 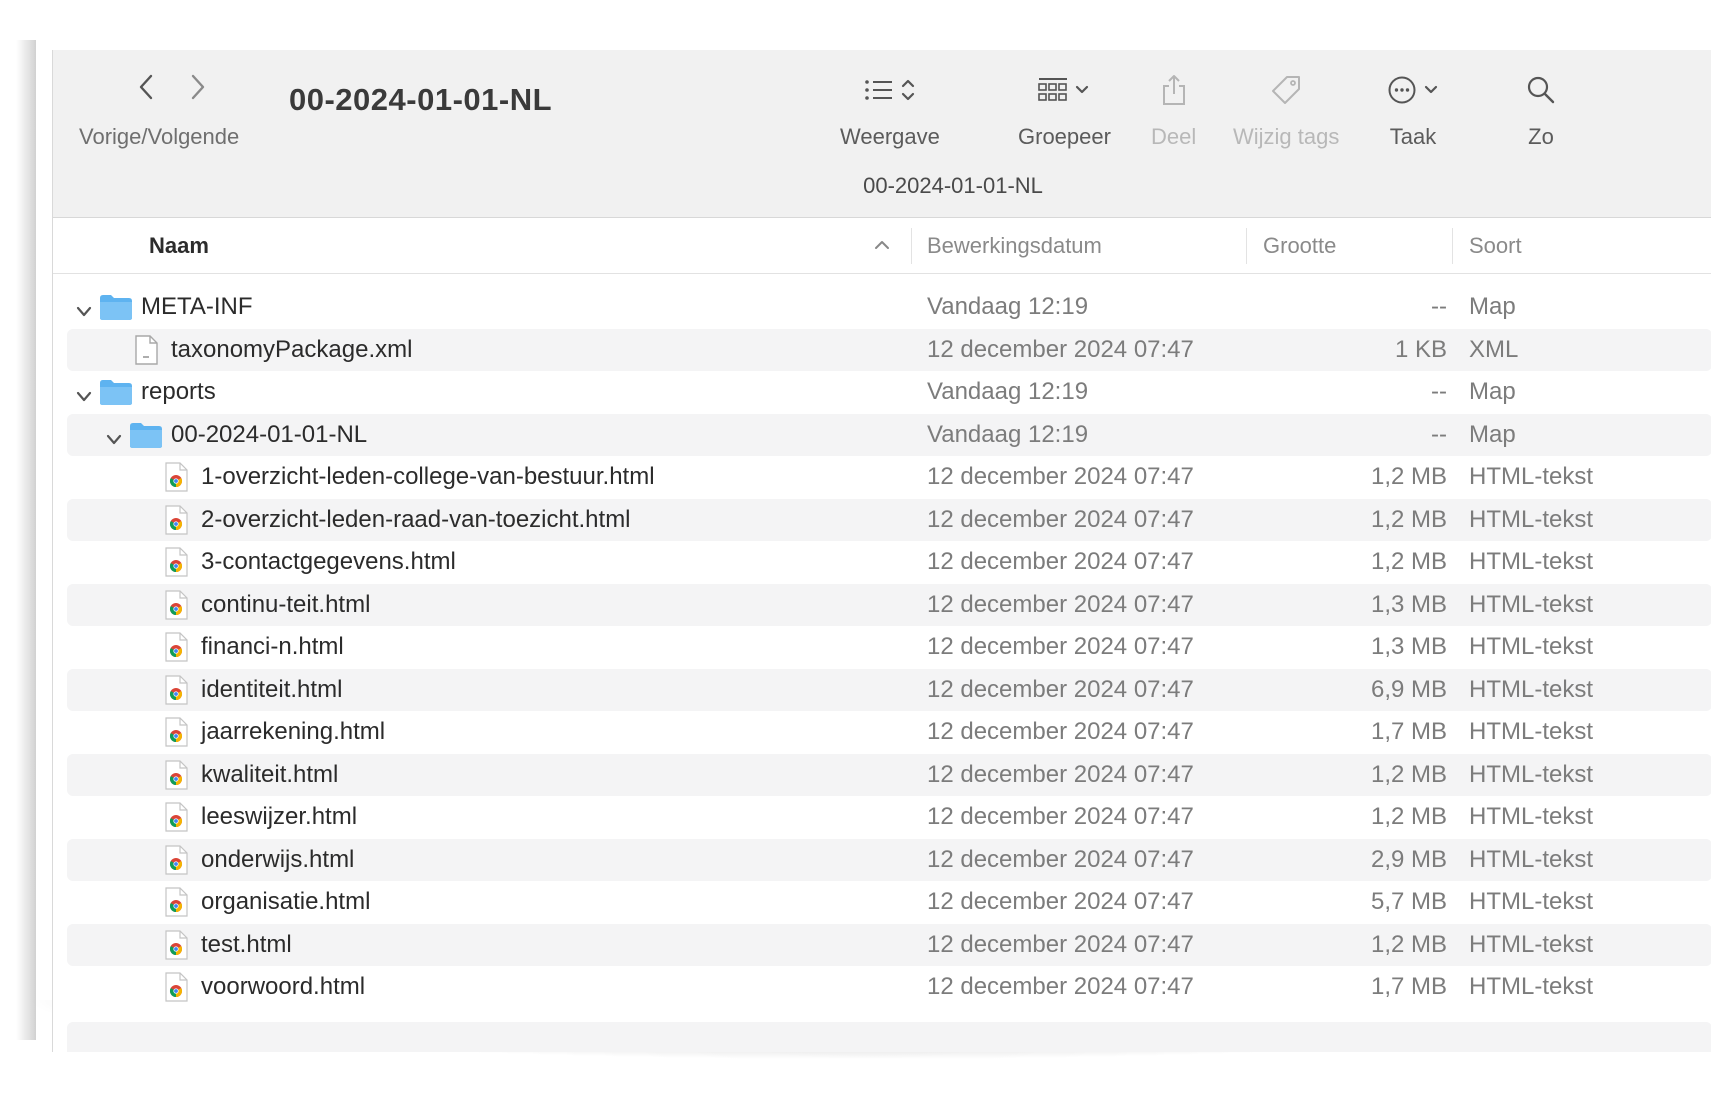 I want to click on forward-button, so click(x=198, y=87).